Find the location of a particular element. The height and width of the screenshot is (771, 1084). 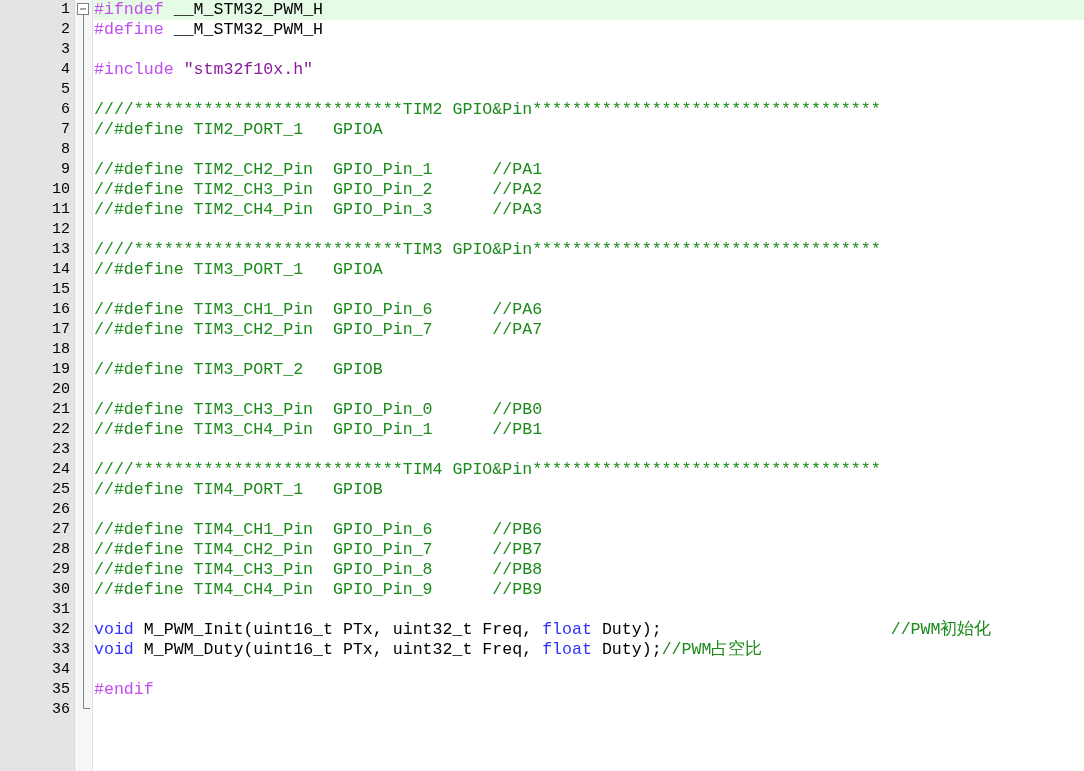

line-number: 4 is located at coordinates (66, 70).